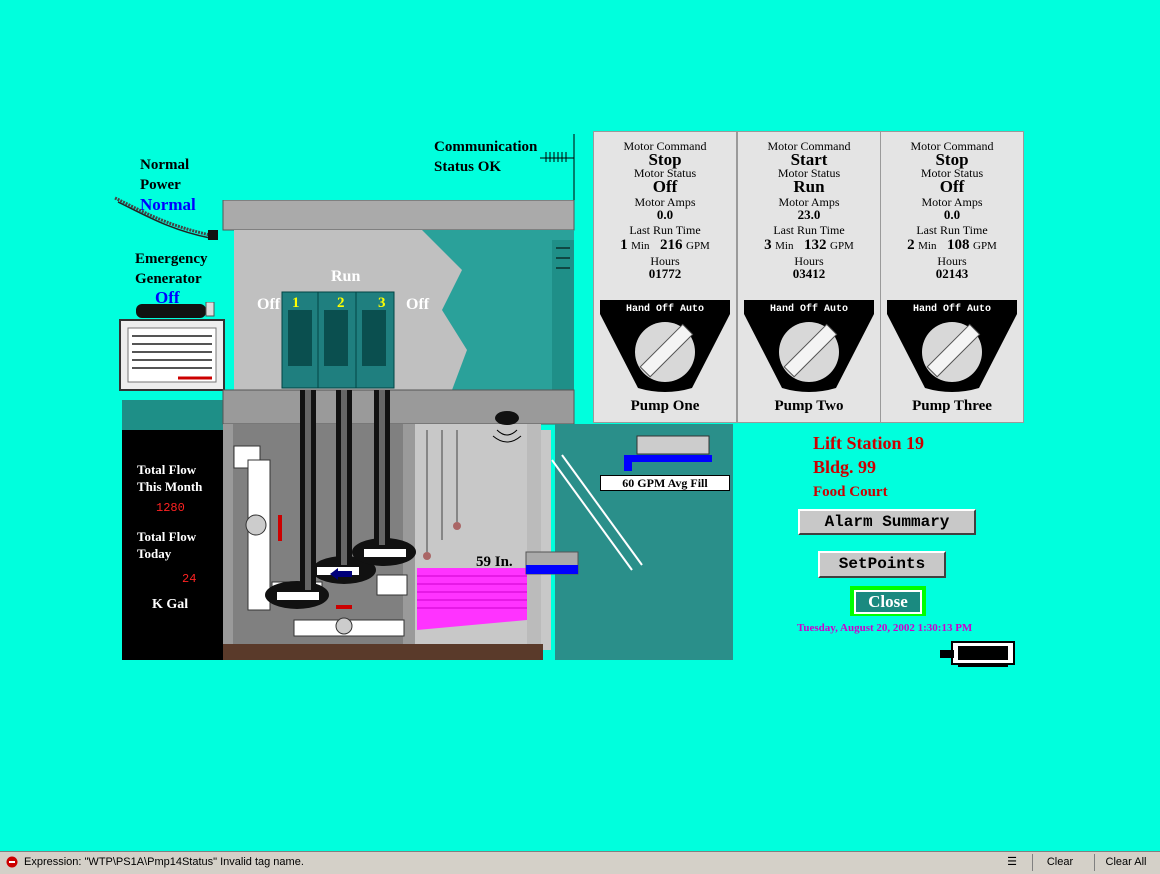  I want to click on hours-value: 01772, so click(665, 273).